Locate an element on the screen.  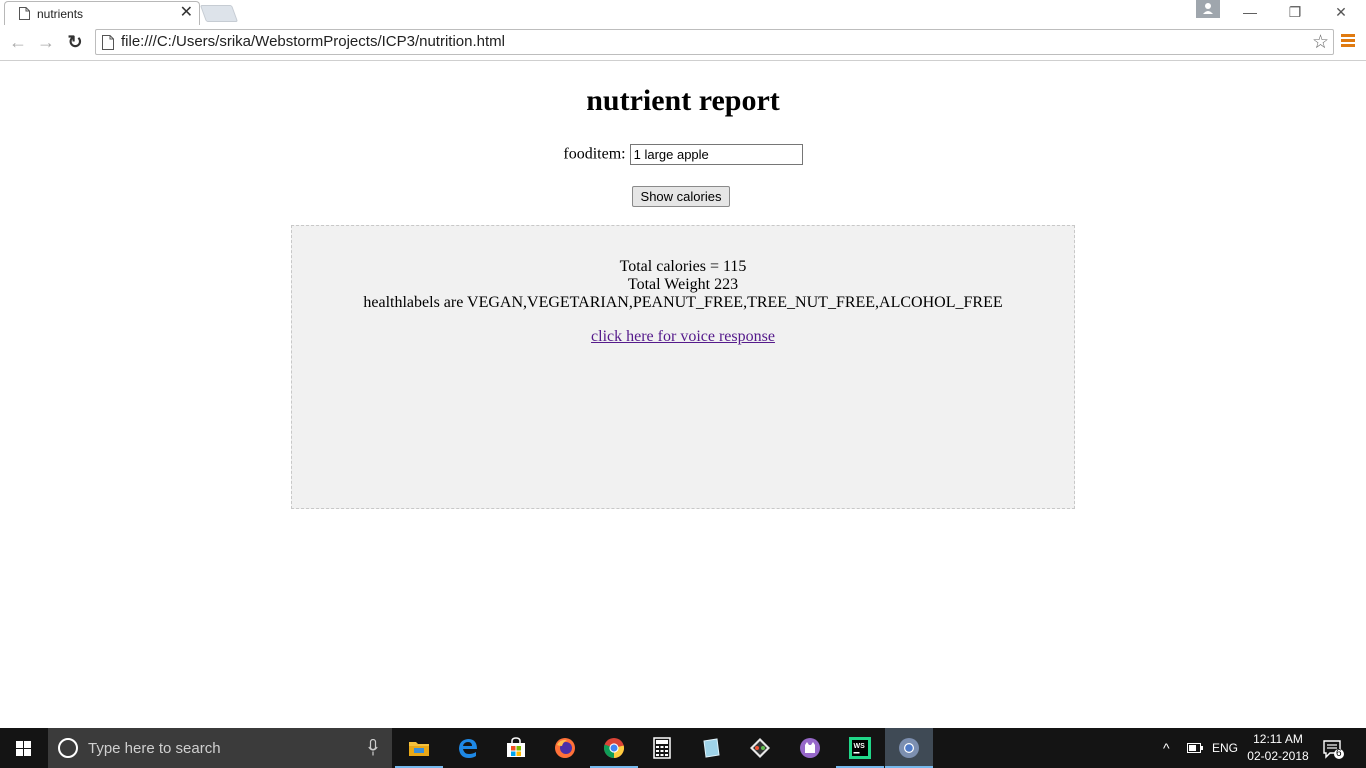
tab-strip: nutrients ✕ — ❐ ✕ is located at coordinates (683, 12).